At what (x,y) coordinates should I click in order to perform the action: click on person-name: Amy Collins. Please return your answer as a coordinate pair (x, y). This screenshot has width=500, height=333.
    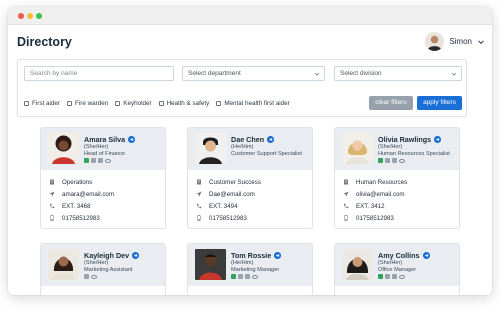
    Looking at the image, I should click on (399, 255).